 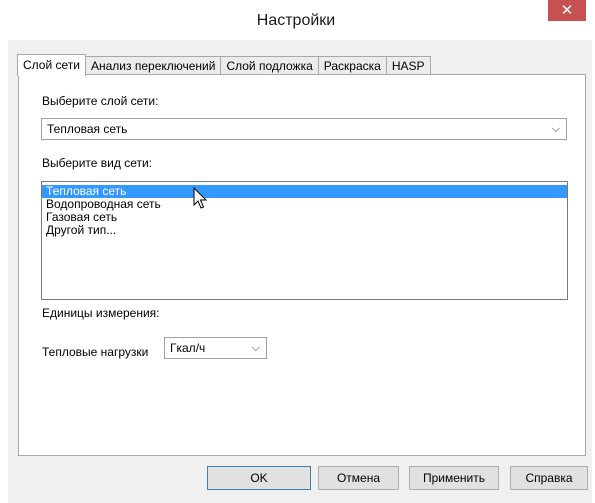 I want to click on list-item: Водопроводная сеть, so click(x=304, y=204).